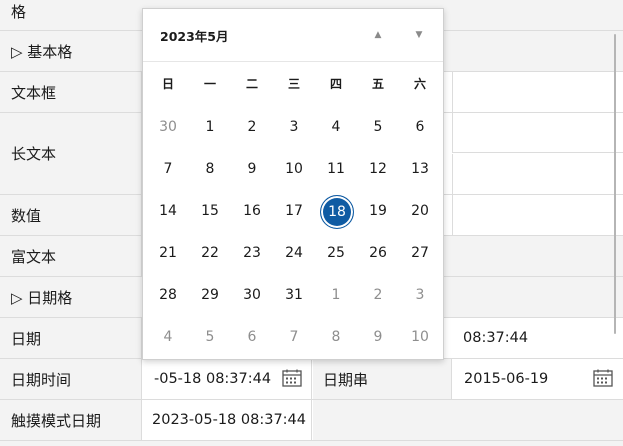 The image size is (623, 446). Describe the element at coordinates (213, 379) in the screenshot. I see `datetime-value: -05-18 08:37:44` at that location.